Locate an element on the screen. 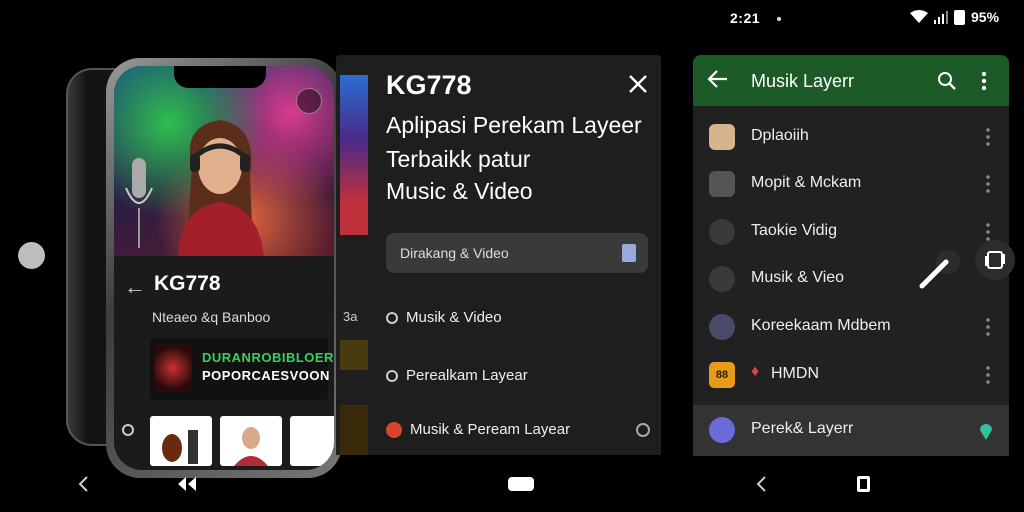  camera-icon is located at coordinates (722, 232).